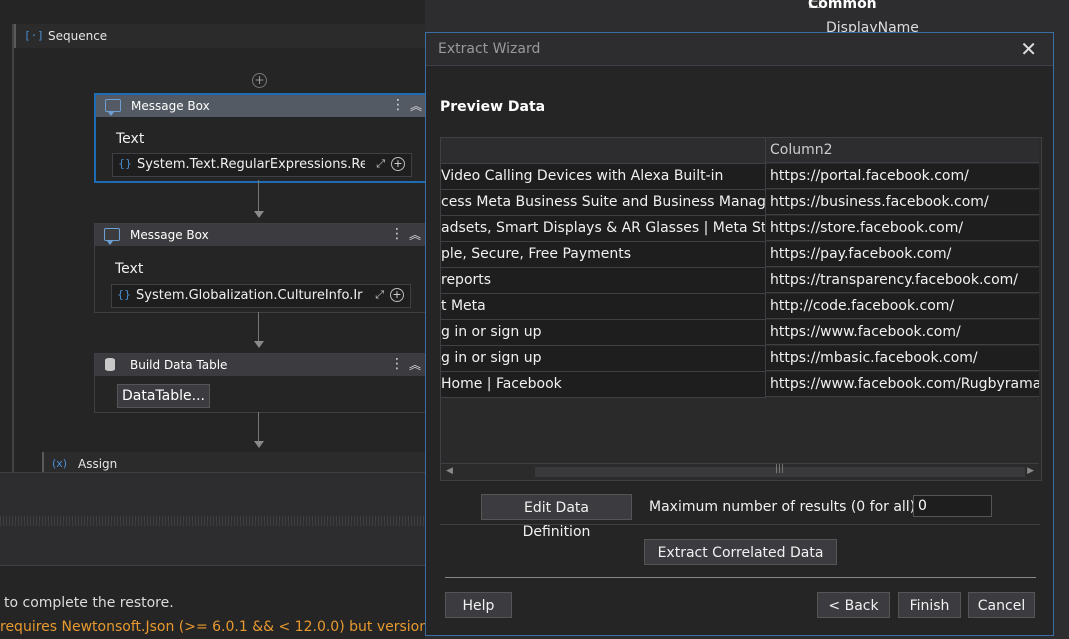  What do you see at coordinates (902, 254) in the screenshot?
I see `table-cell: https://pay.facebook.com/` at bounding box center [902, 254].